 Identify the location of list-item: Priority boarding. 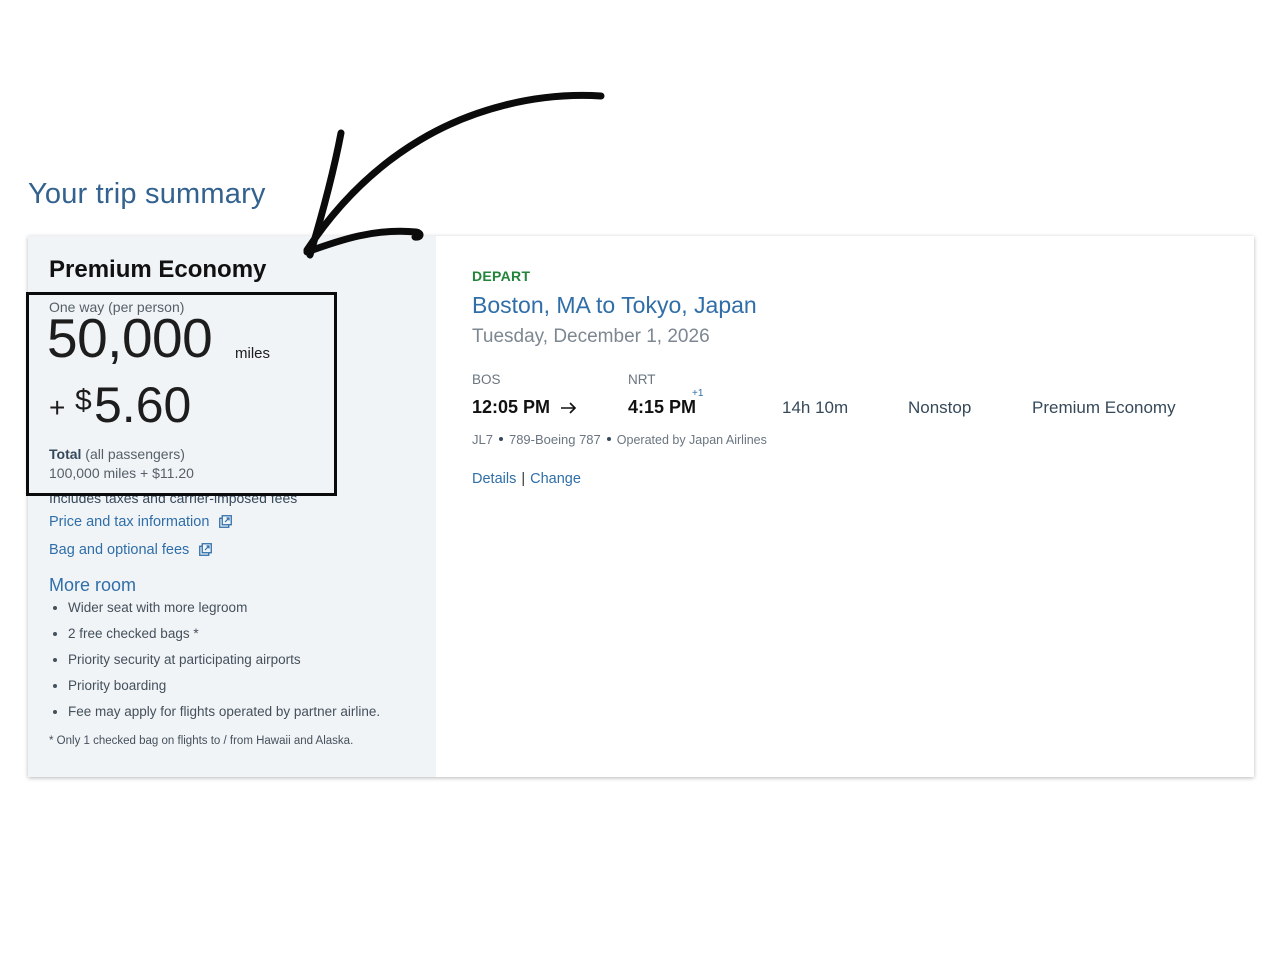
(214, 689).